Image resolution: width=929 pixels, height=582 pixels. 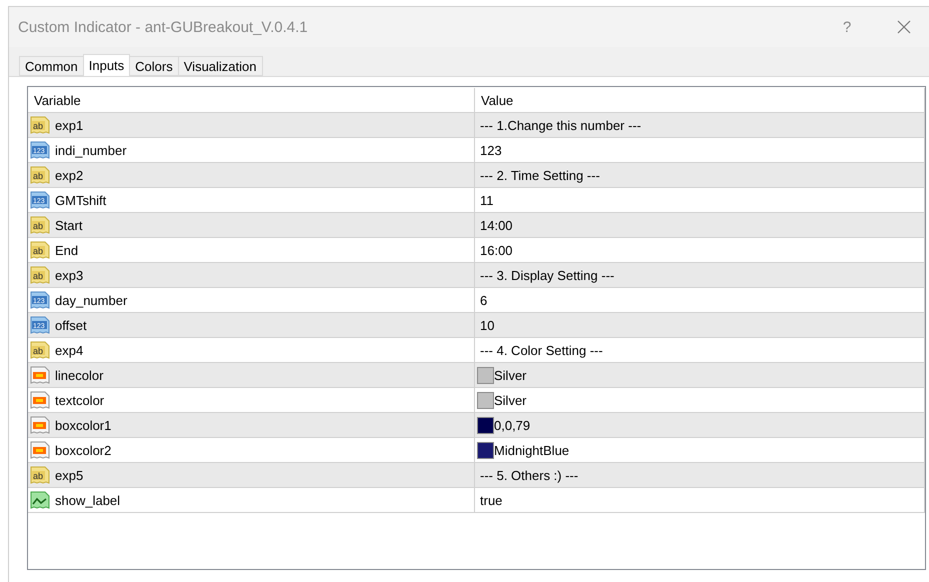 I want to click on variable-name: boxcolor2, so click(x=83, y=450).